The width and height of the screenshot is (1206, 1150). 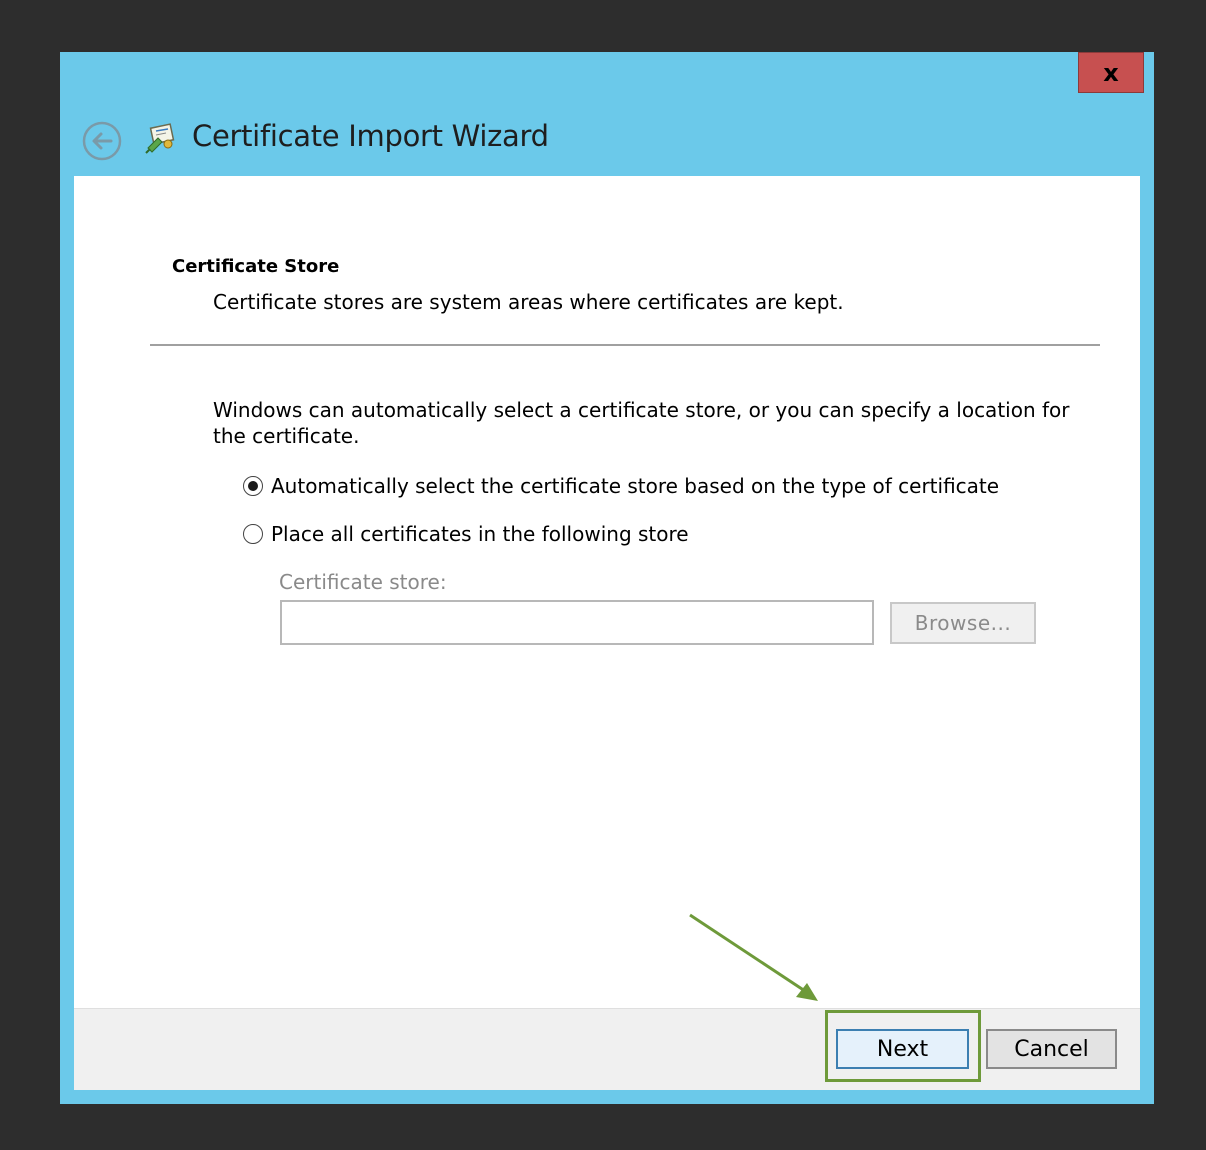 I want to click on certificate-store-input, so click(x=577, y=622).